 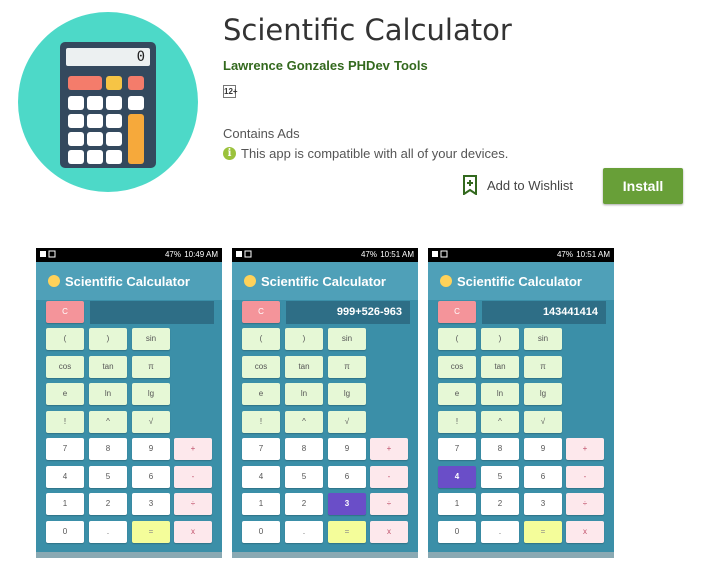 What do you see at coordinates (348, 312) in the screenshot?
I see `calculator-display: 999+526-963` at bounding box center [348, 312].